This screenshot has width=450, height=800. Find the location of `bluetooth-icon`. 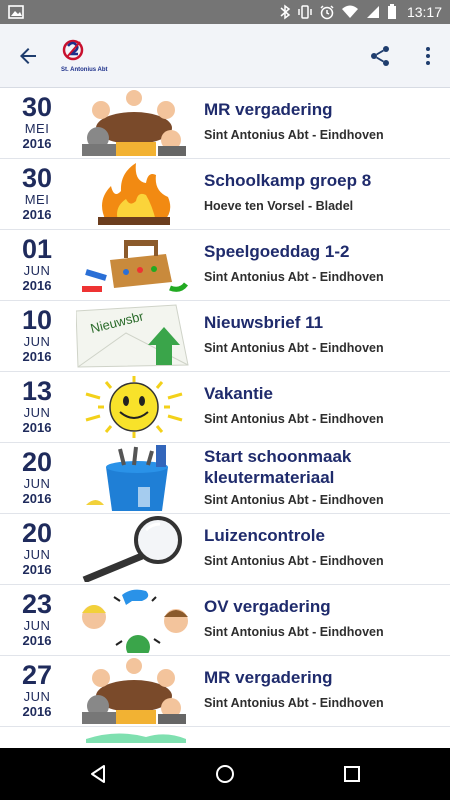

bluetooth-icon is located at coordinates (285, 12).